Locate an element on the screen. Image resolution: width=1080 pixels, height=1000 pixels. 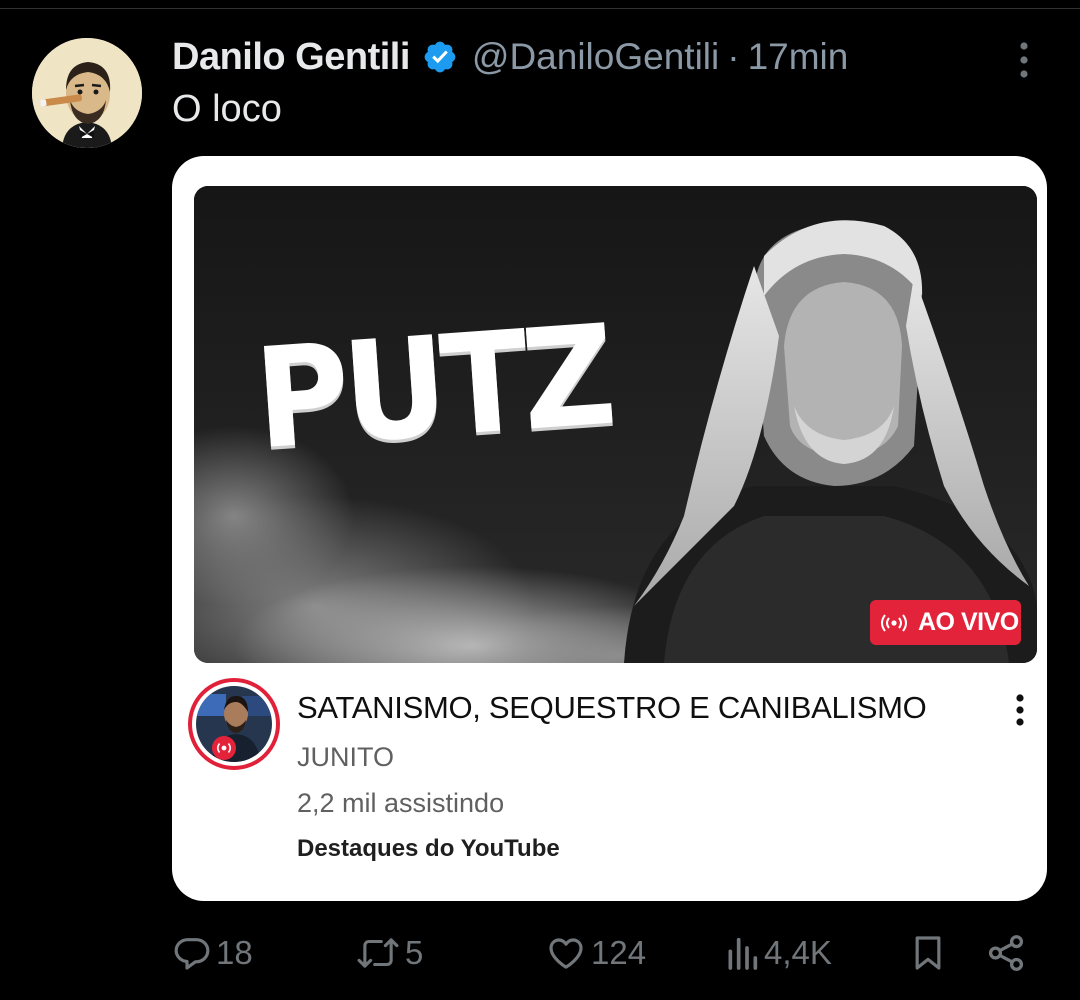
bookmark-icon is located at coordinates (928, 953).